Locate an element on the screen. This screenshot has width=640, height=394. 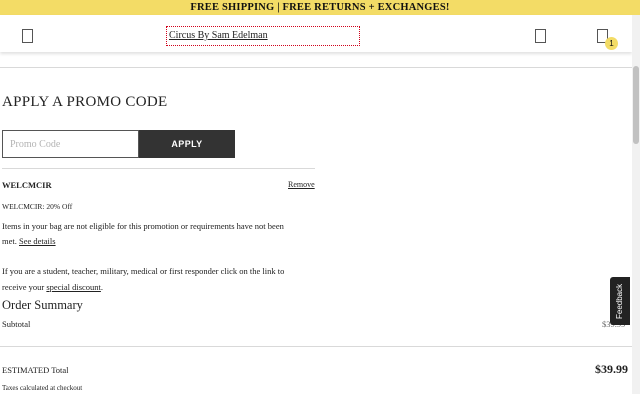
estimated-total-value: $39.99 is located at coordinates (611, 369).